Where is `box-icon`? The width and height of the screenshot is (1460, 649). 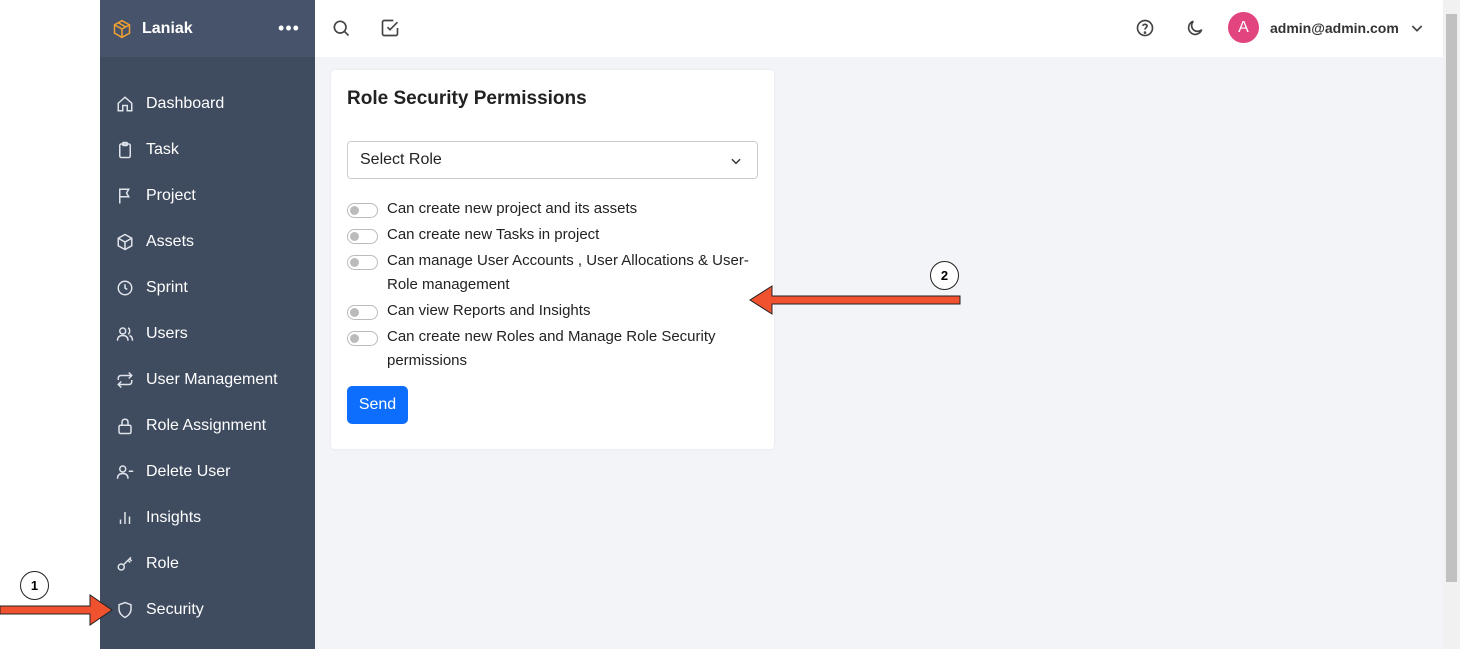
box-icon is located at coordinates (125, 242).